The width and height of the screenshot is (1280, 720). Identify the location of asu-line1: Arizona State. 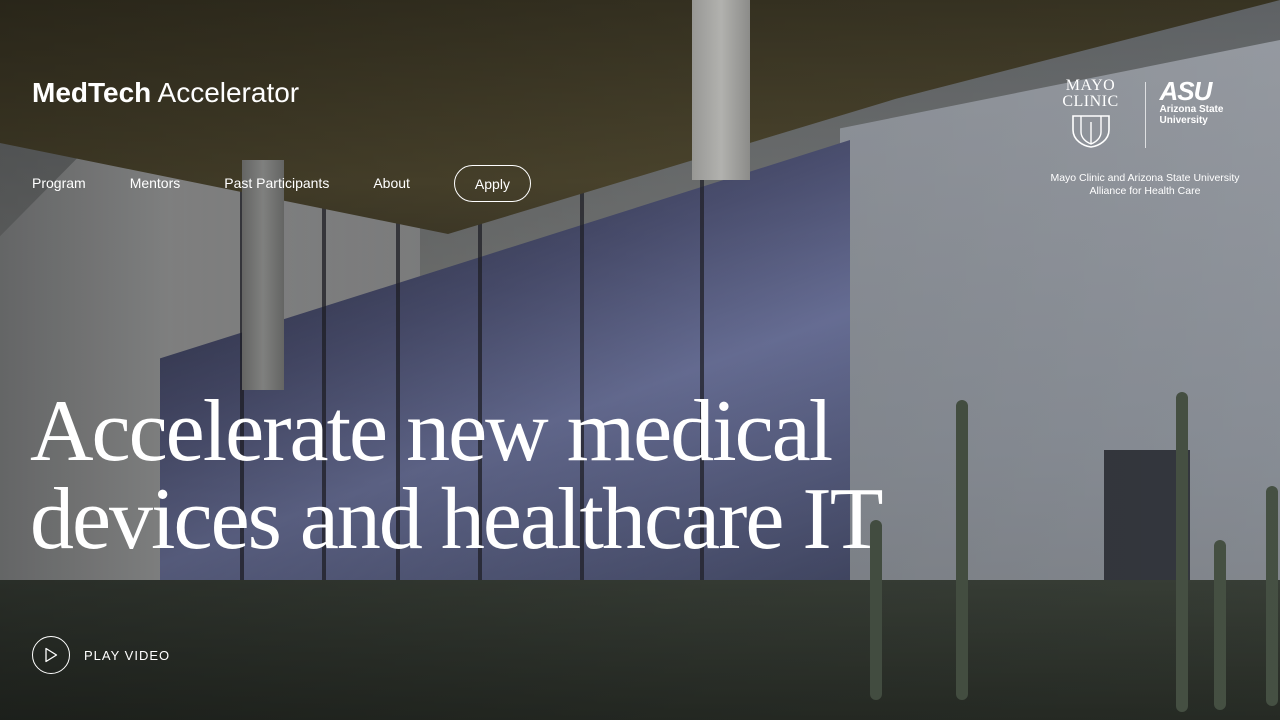
(1191, 109).